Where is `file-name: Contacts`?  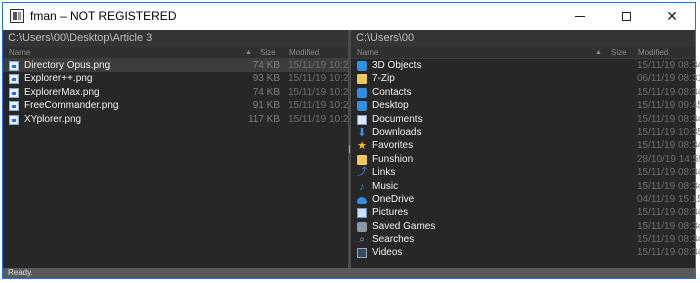 file-name: Contacts is located at coordinates (392, 92).